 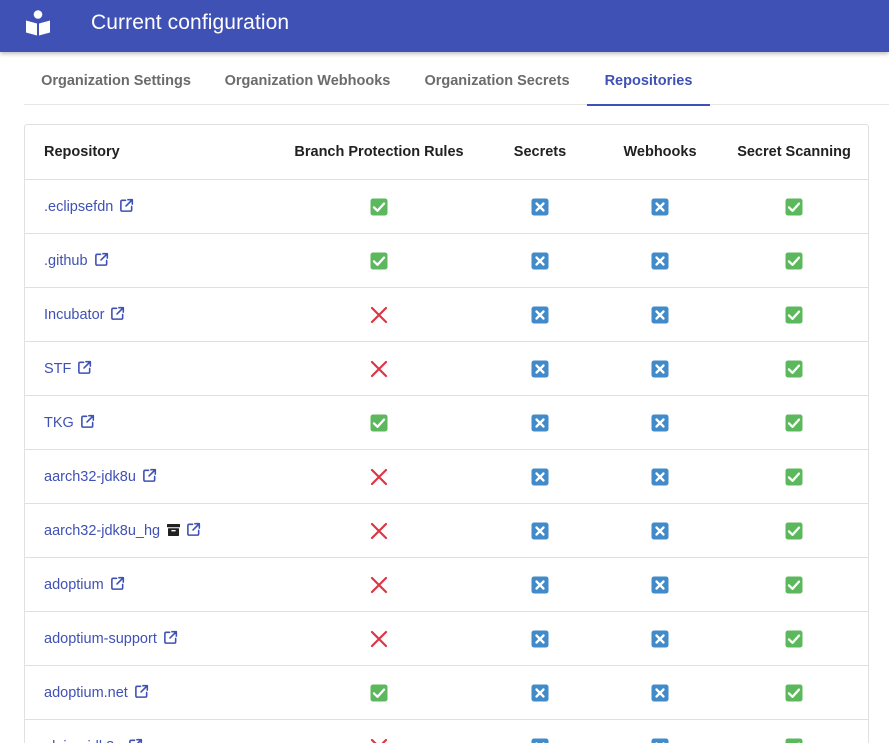 What do you see at coordinates (174, 530) in the screenshot?
I see `archive-icon` at bounding box center [174, 530].